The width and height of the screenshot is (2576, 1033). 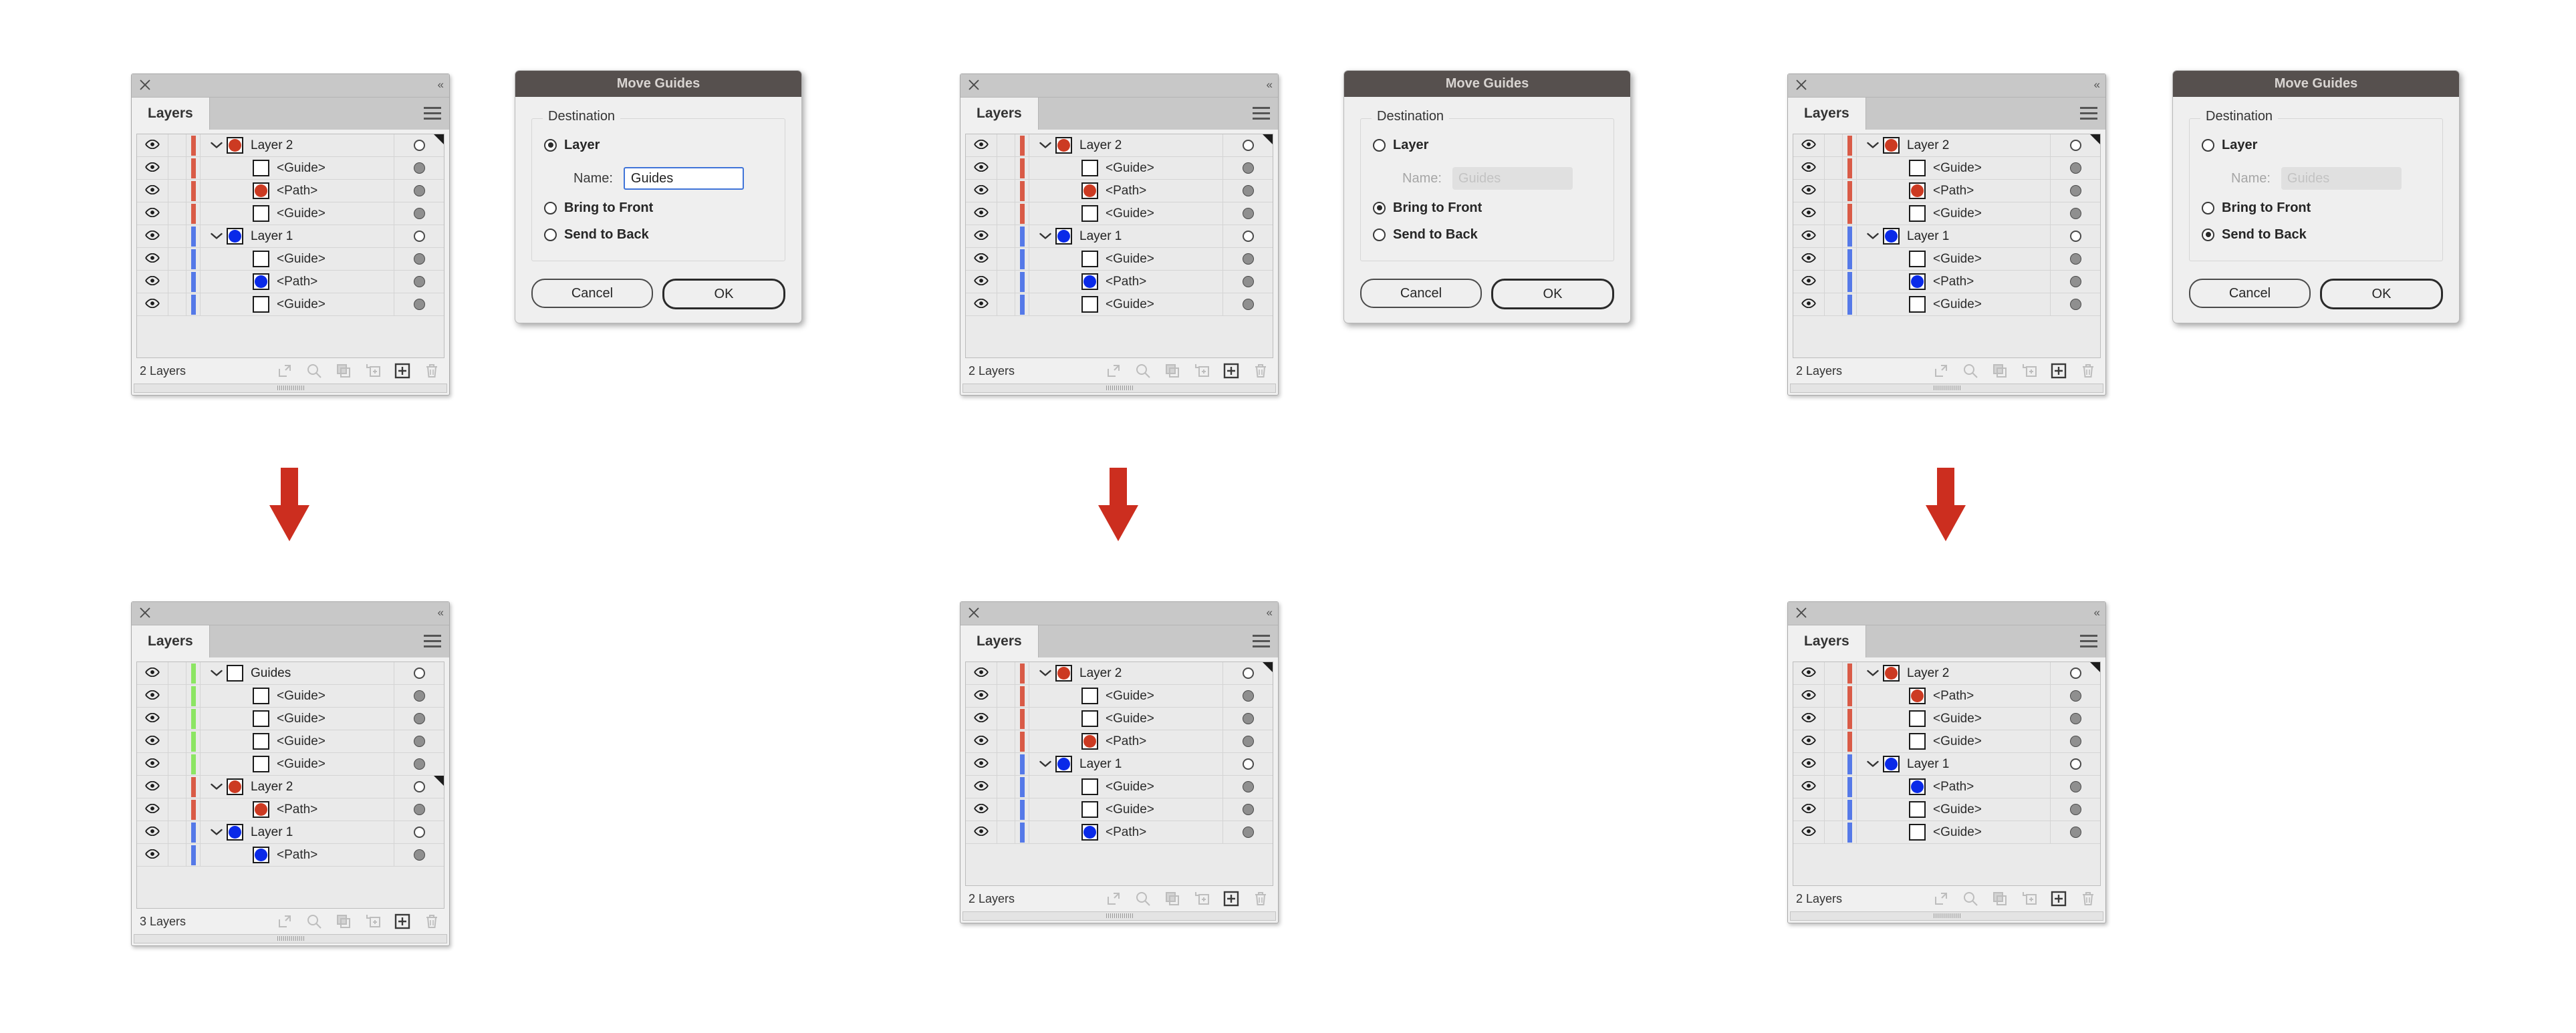 What do you see at coordinates (2382, 294) in the screenshot?
I see `ok-button: OK` at bounding box center [2382, 294].